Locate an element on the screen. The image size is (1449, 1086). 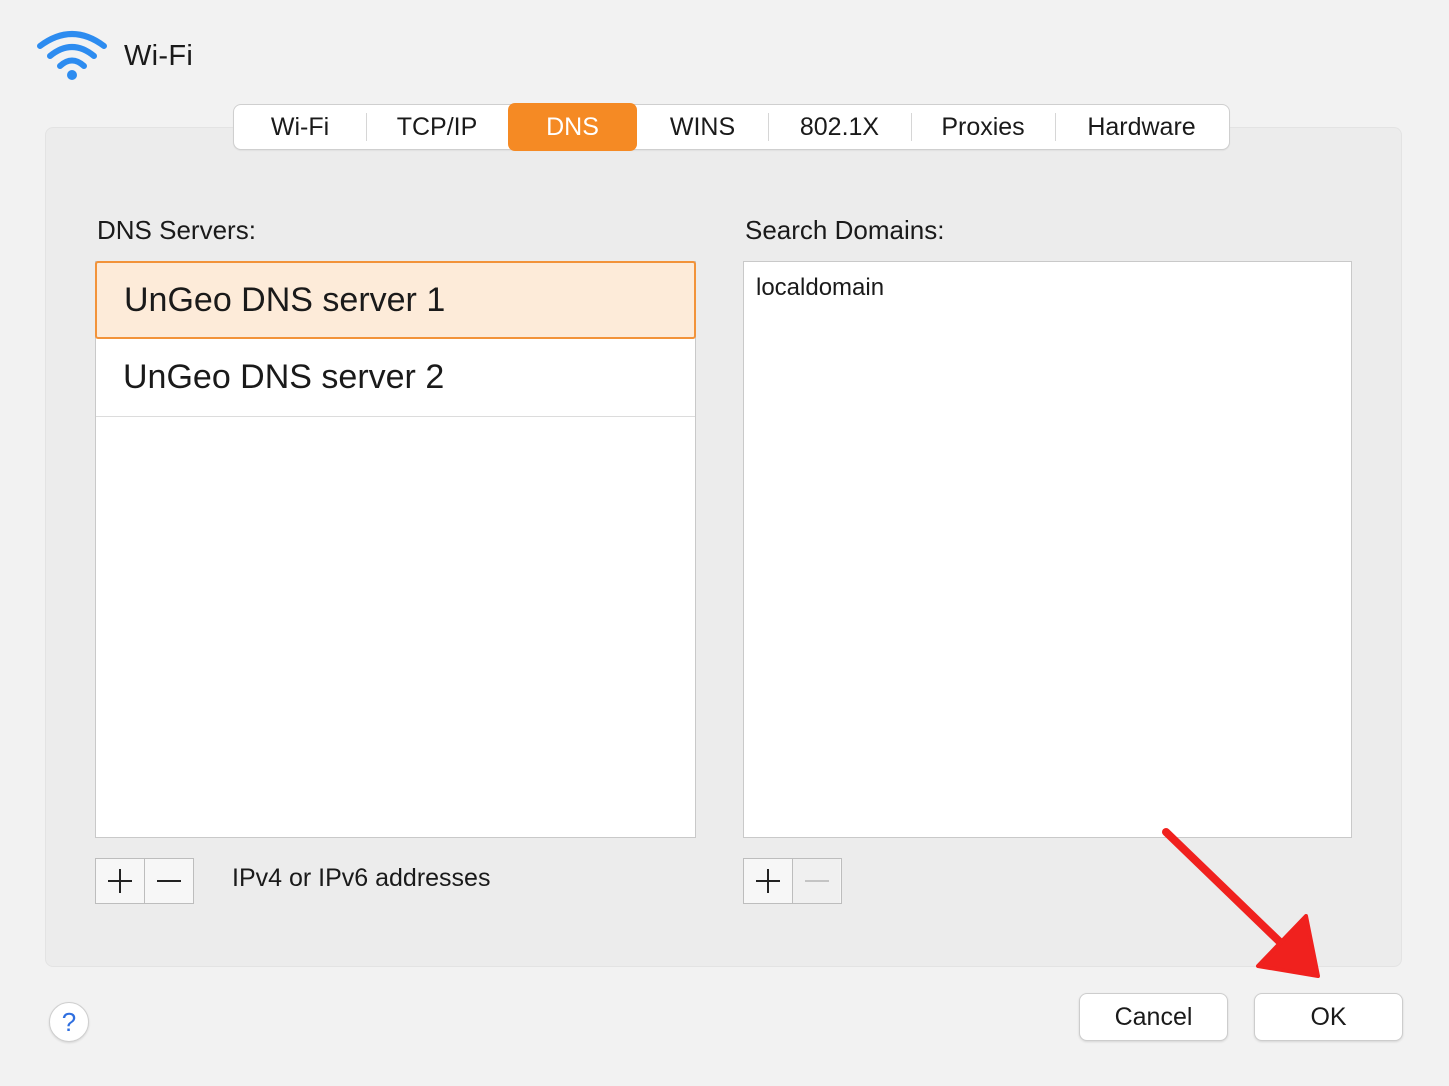
add-search-domain-button is located at coordinates (768, 881).